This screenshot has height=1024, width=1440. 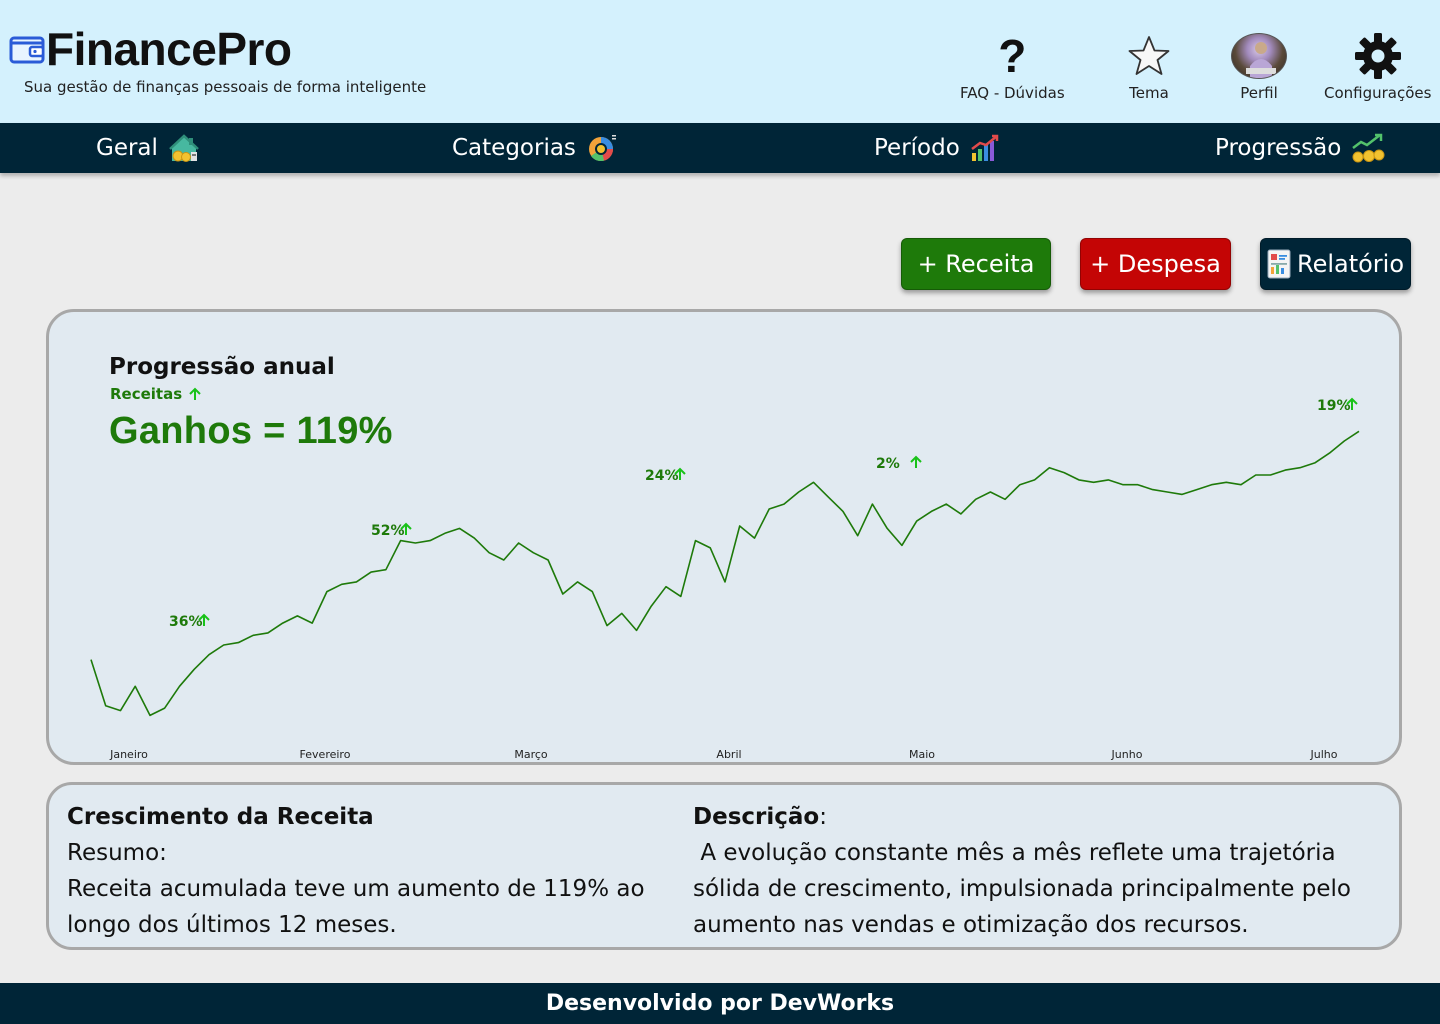 I want to click on x-tick-label: Janeiro, so click(x=128, y=754).